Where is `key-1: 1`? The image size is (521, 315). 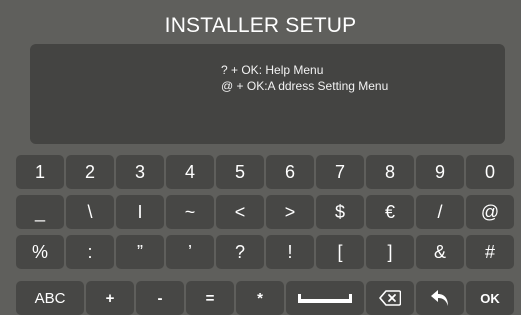 key-1: 1 is located at coordinates (40, 172).